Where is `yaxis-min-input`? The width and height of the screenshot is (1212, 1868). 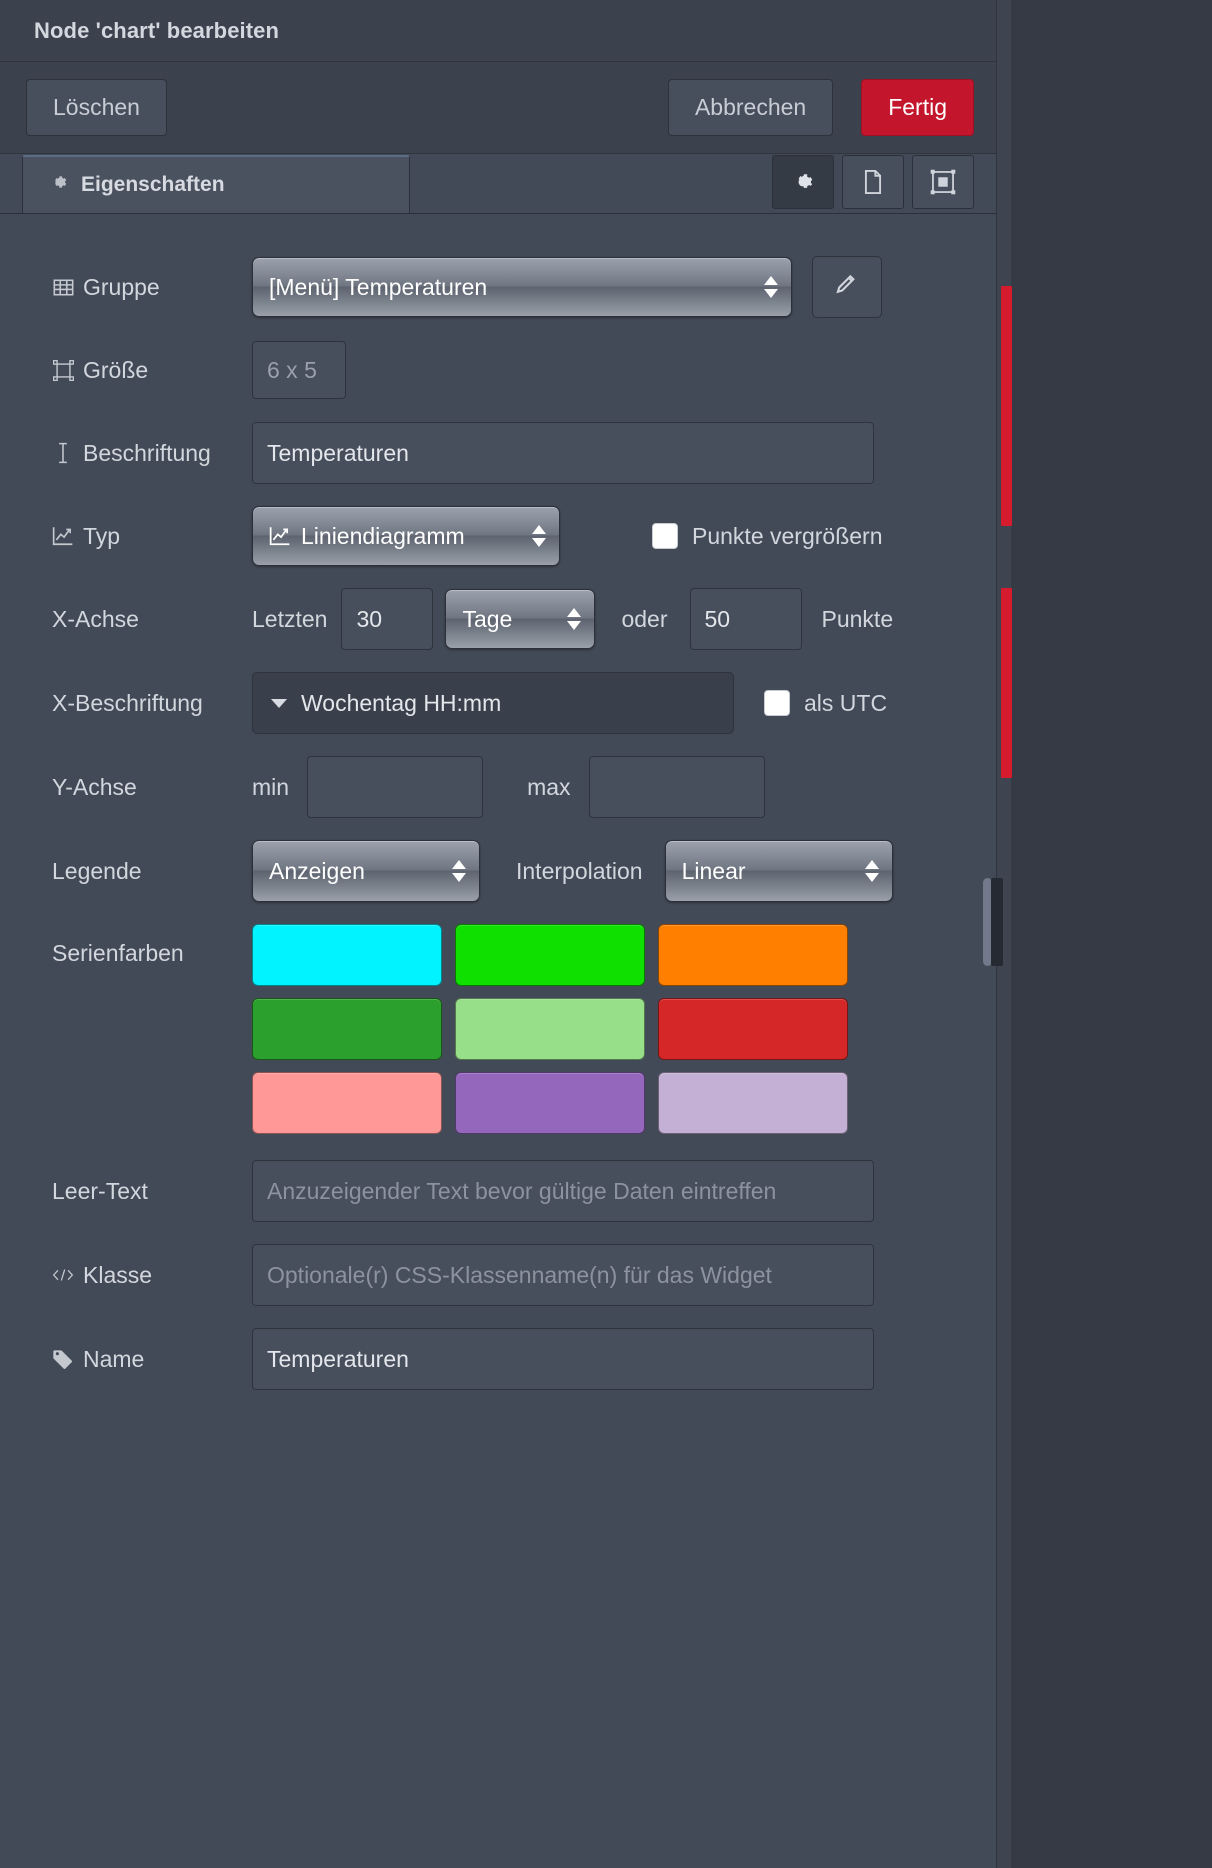 yaxis-min-input is located at coordinates (395, 787).